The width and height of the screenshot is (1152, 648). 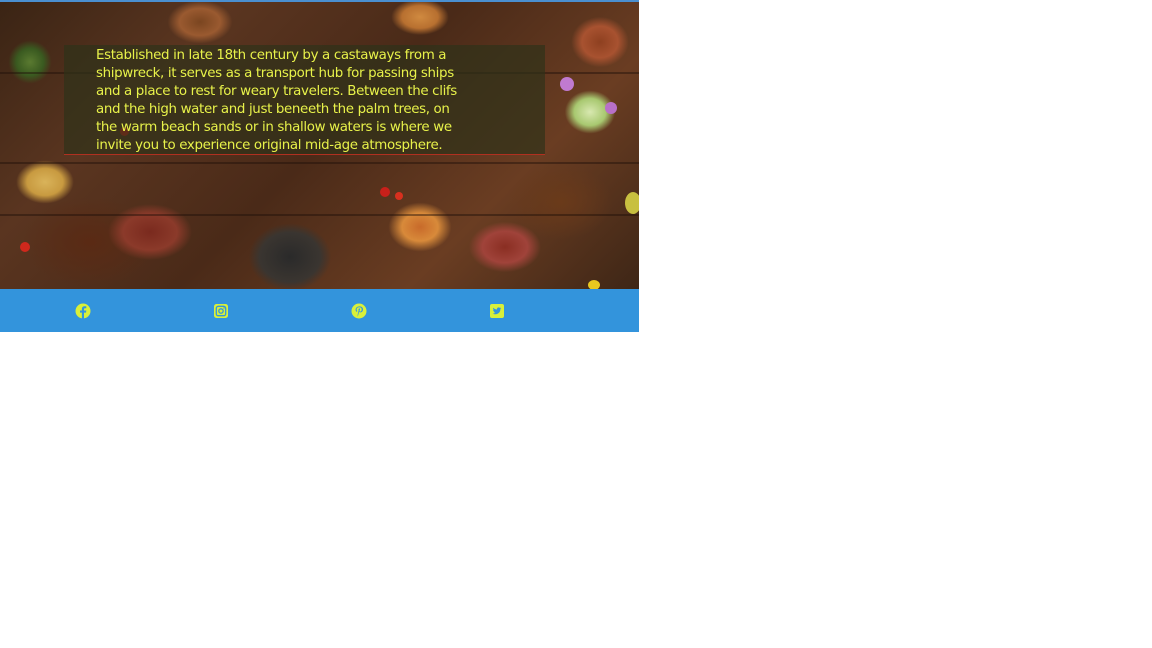 I want to click on social-bar, so click(x=319, y=310).